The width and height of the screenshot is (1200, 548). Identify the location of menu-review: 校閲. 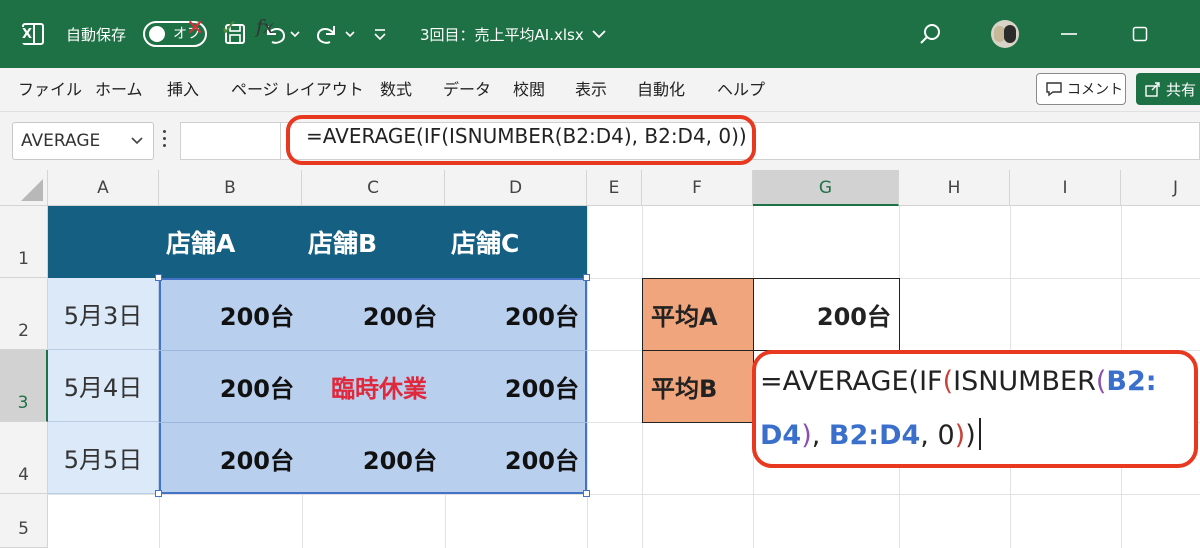
(529, 90).